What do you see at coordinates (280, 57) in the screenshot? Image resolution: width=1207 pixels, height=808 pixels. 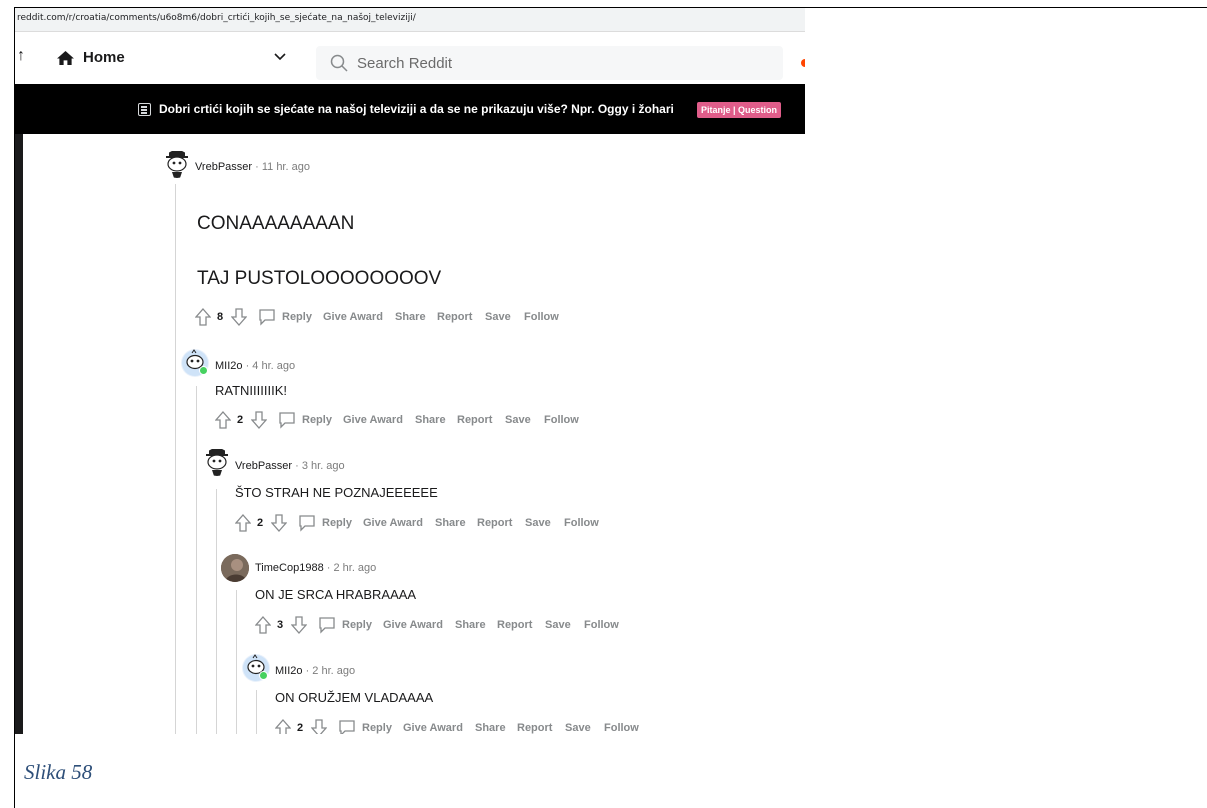 I see `chevron-down-icon` at bounding box center [280, 57].